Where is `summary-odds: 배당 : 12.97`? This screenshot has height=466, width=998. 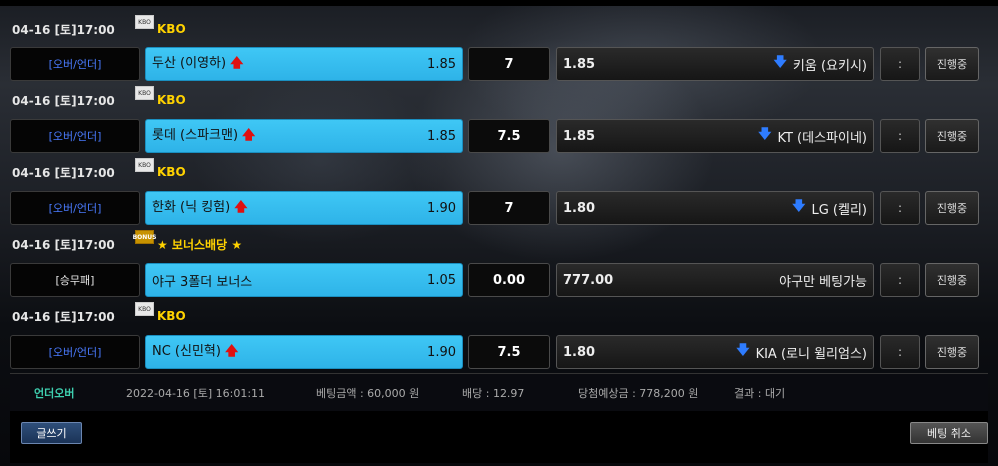
summary-odds: 배당 : 12.97 is located at coordinates (493, 393).